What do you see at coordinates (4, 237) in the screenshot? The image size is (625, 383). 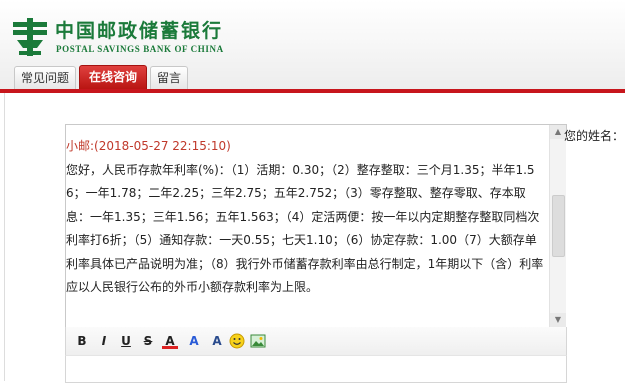 I see `left-divider` at bounding box center [4, 237].